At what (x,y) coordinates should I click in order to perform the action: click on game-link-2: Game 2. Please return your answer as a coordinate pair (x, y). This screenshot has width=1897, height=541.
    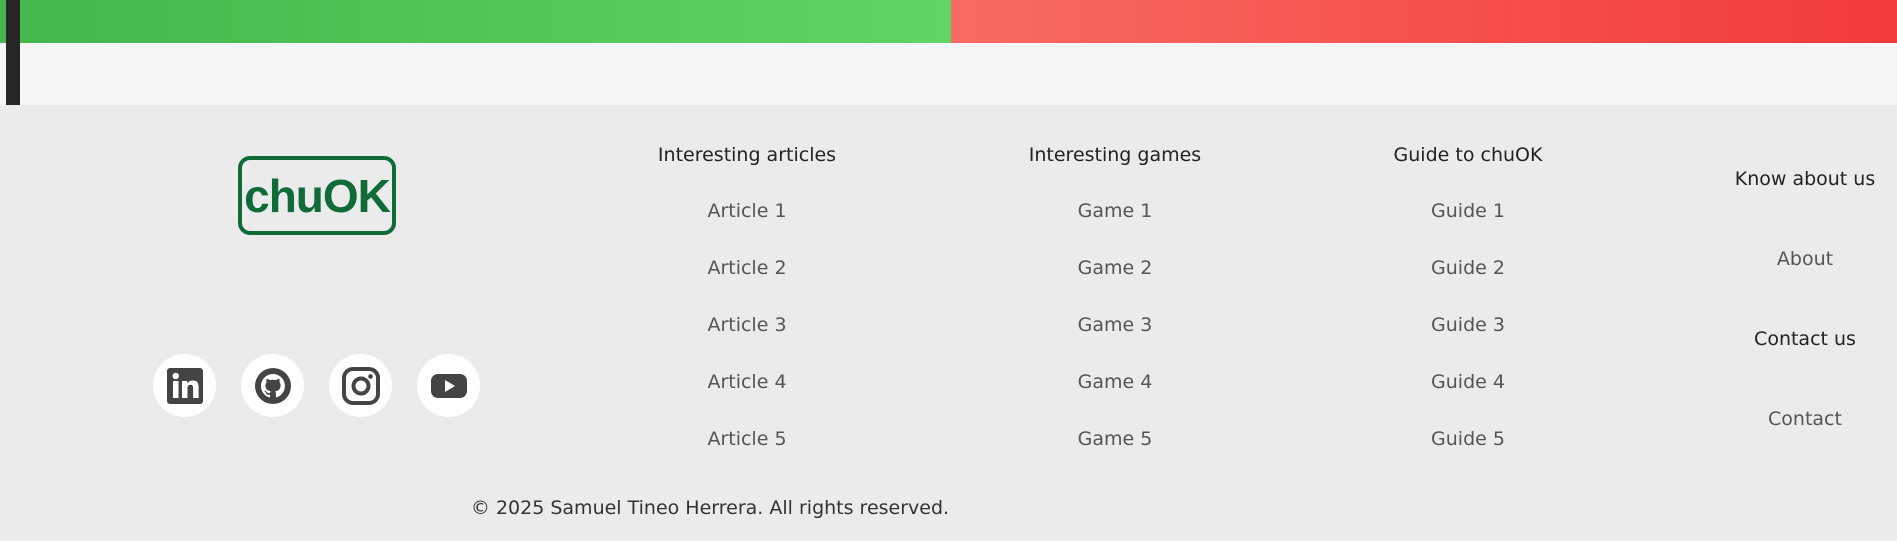
    Looking at the image, I should click on (1115, 268).